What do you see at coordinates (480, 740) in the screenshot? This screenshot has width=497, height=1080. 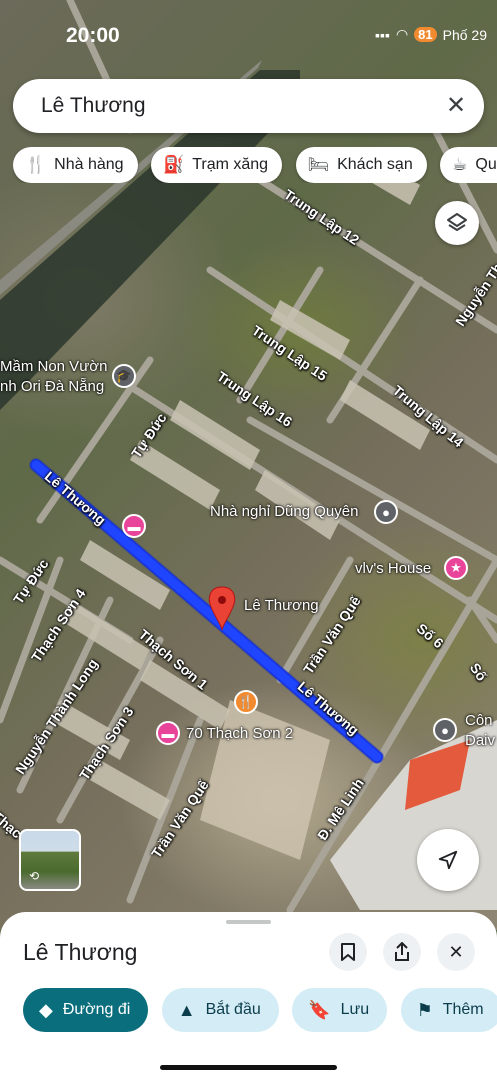 I see `poi-label-company: Daiv` at bounding box center [480, 740].